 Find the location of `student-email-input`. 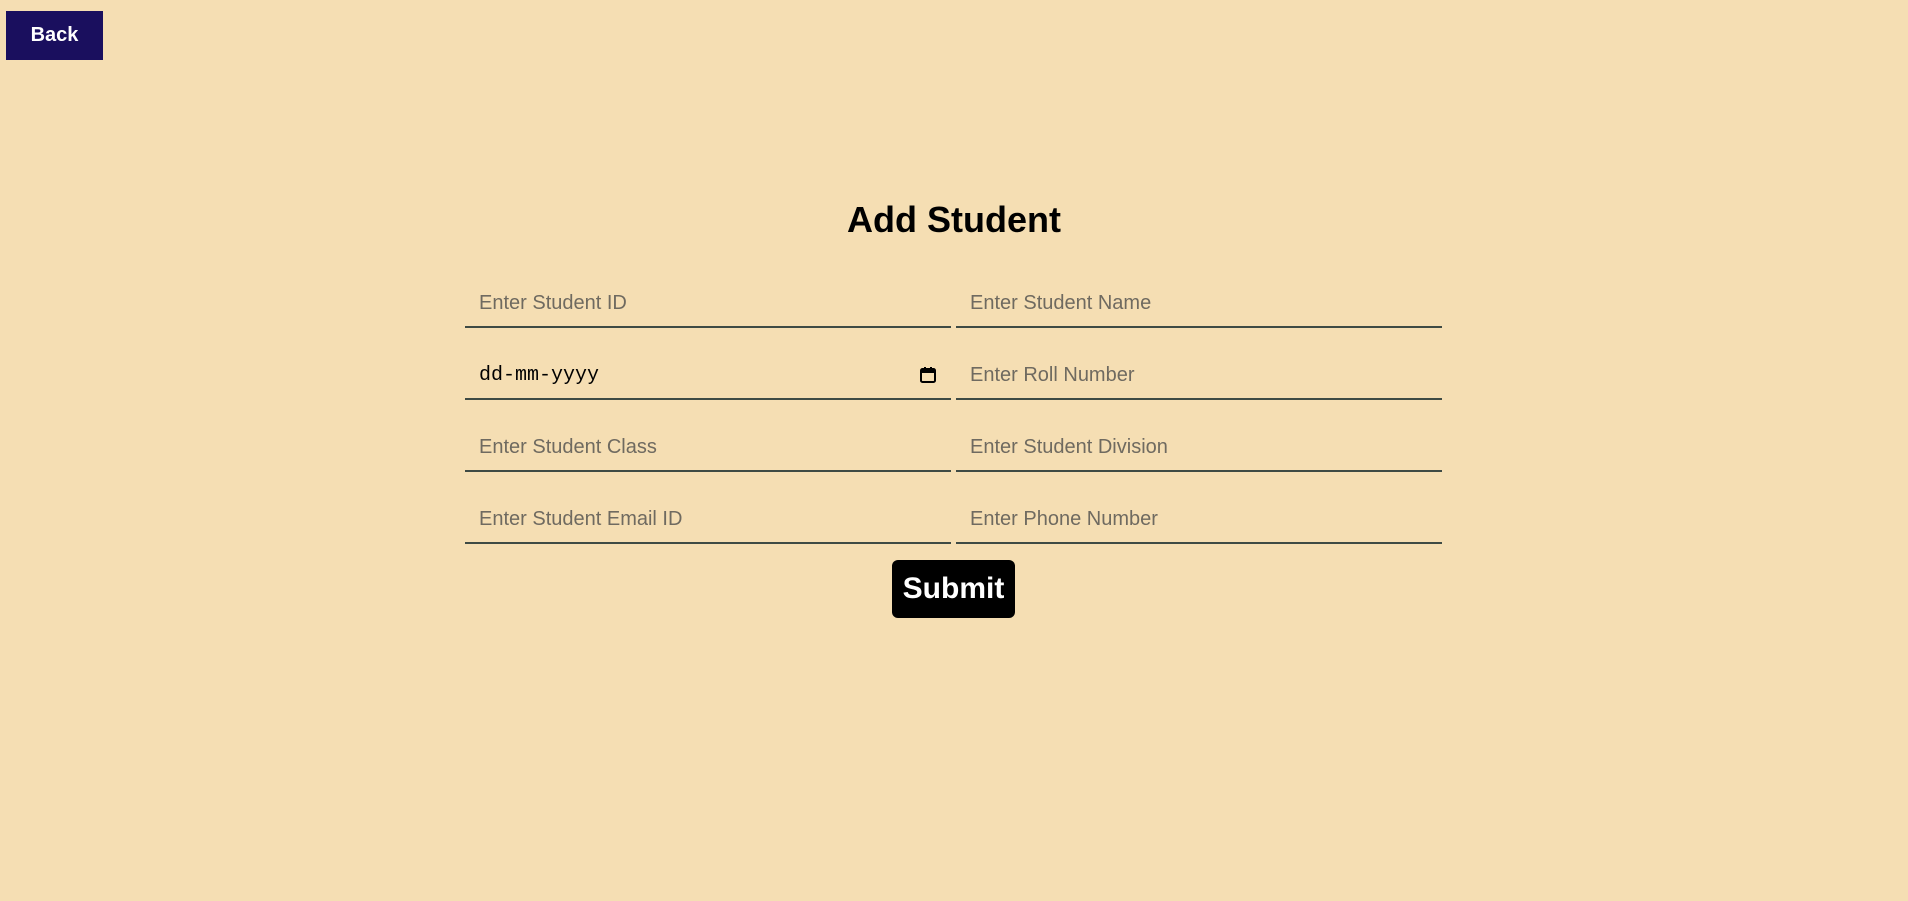

student-email-input is located at coordinates (708, 520).